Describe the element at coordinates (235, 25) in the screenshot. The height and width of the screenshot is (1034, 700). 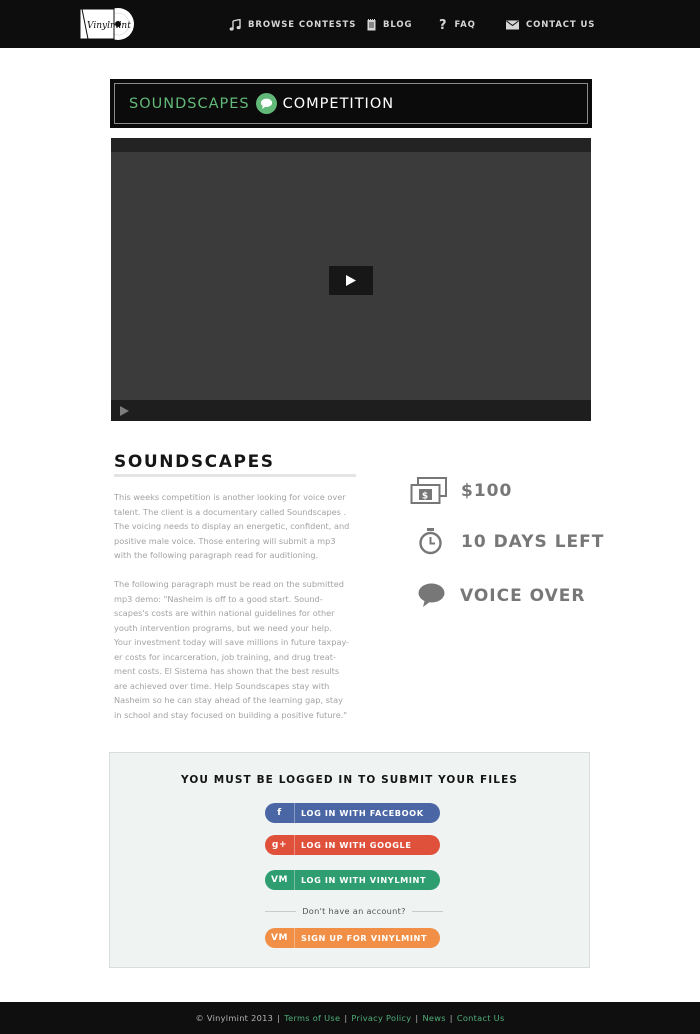
I see `music-note-icon` at that location.